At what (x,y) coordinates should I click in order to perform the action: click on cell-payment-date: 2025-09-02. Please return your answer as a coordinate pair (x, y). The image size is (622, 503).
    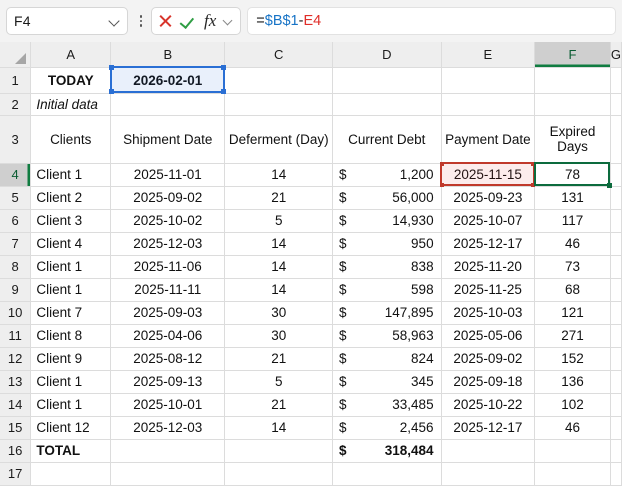
    Looking at the image, I should click on (488, 359).